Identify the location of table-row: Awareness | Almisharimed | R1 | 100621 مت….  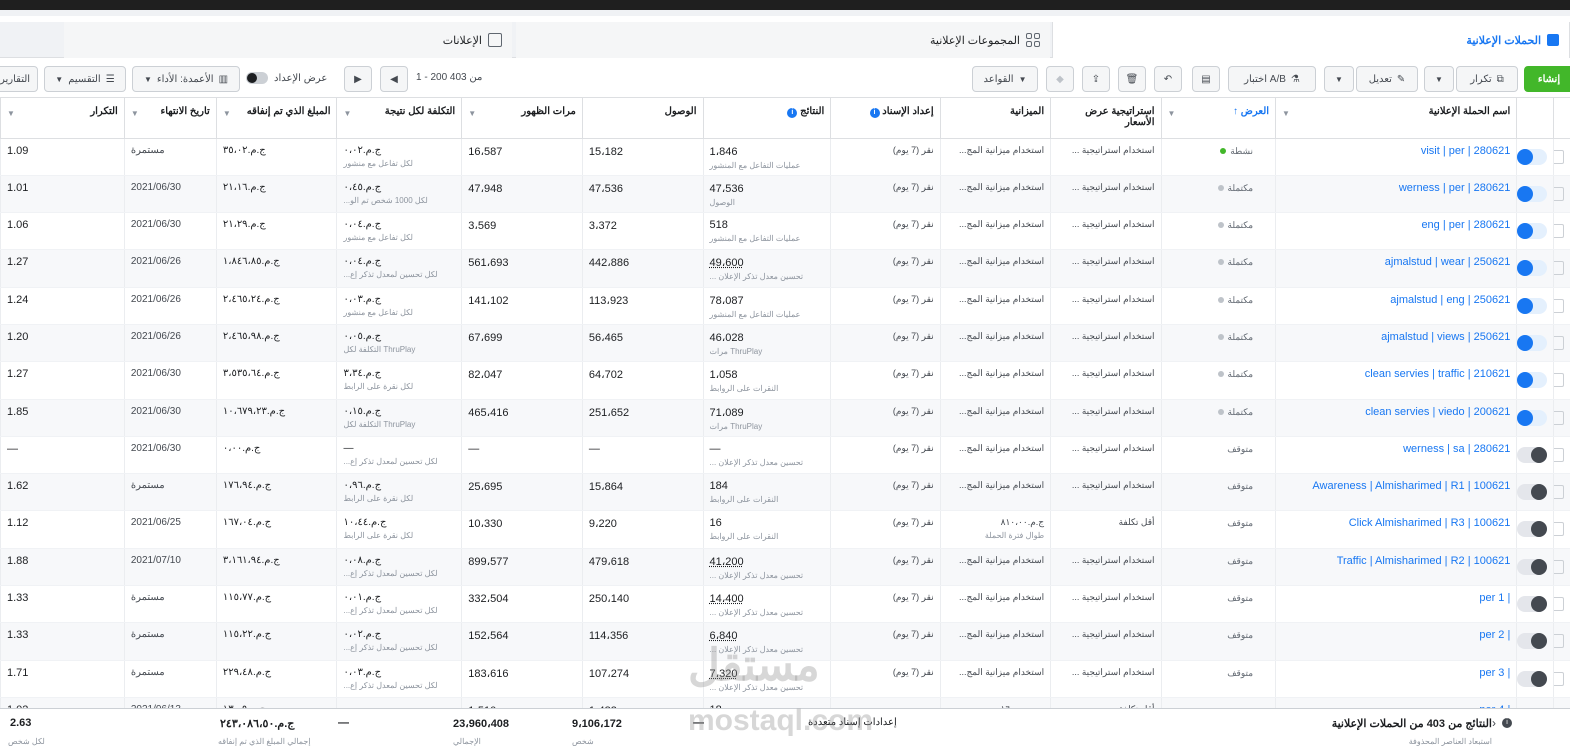
(785, 492).